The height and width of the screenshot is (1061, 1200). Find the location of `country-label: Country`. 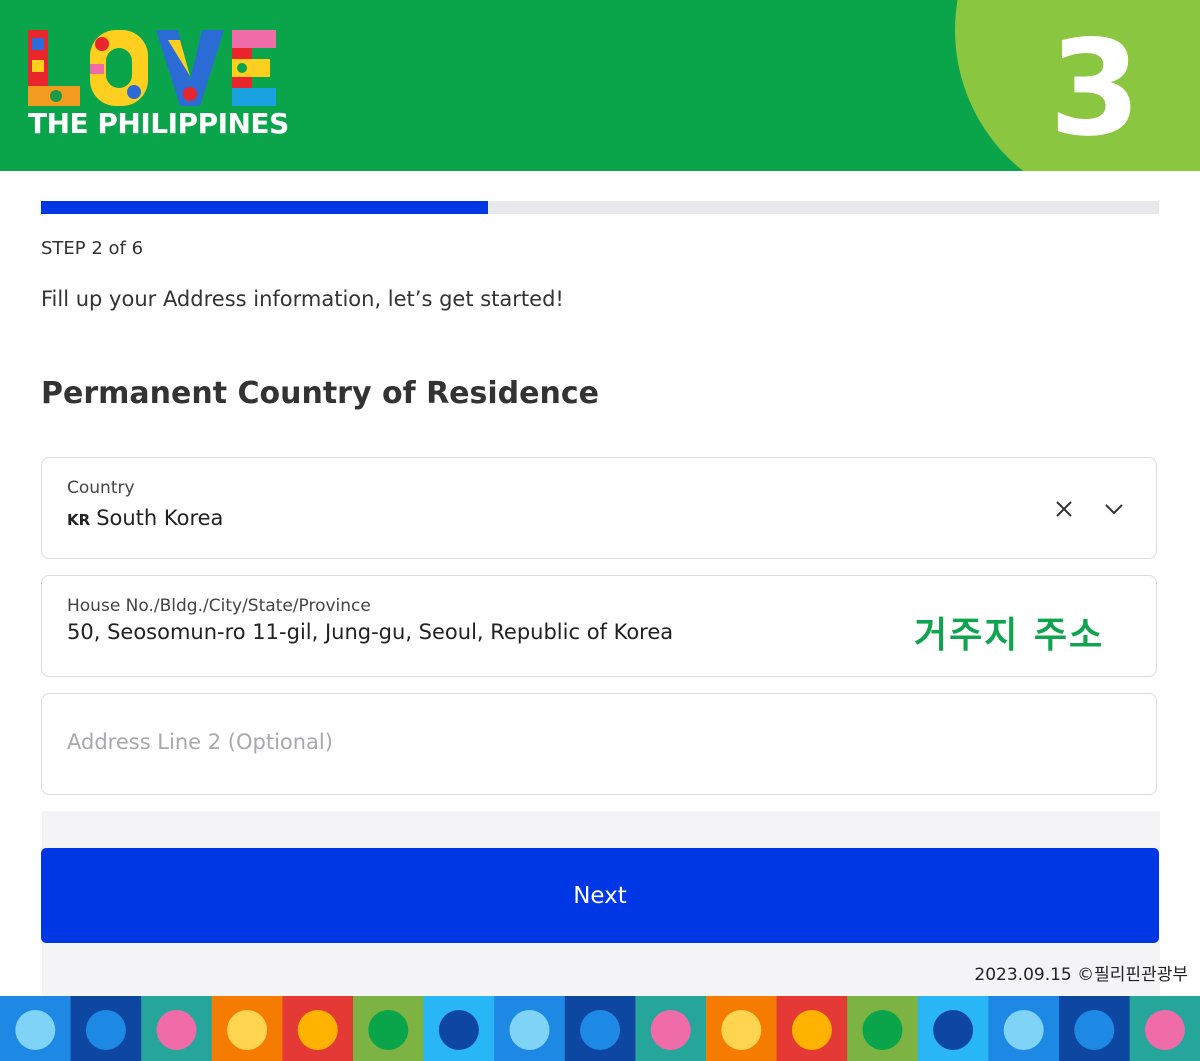

country-label: Country is located at coordinates (101, 488).